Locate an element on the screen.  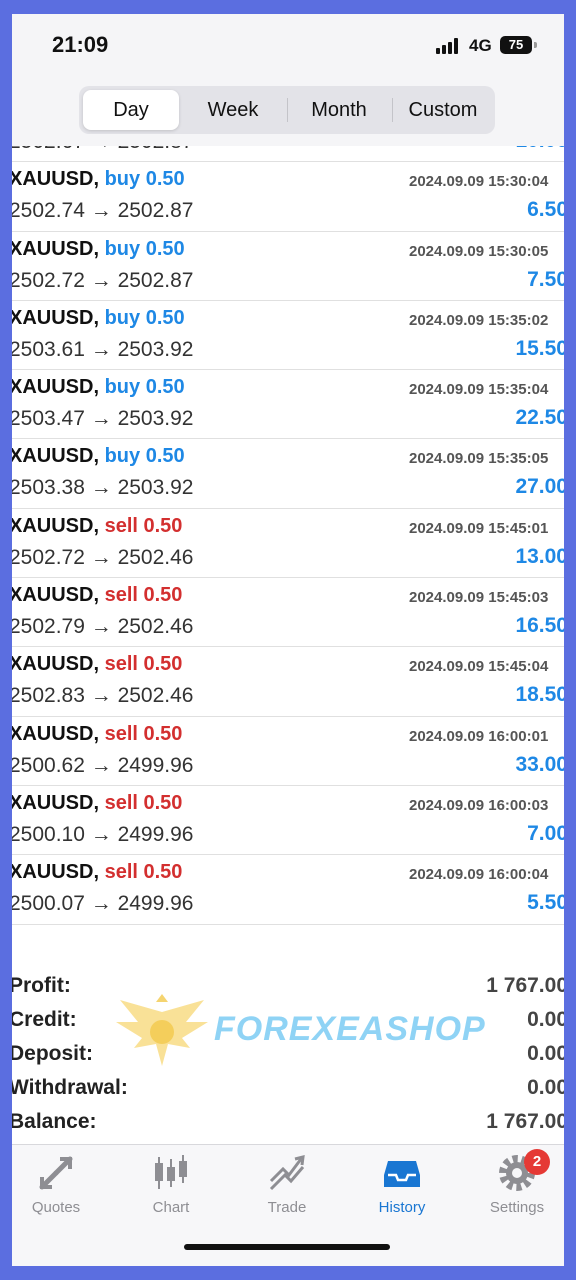
trade-prices: 2502.83 → 2502.46 is located at coordinates (103, 696).